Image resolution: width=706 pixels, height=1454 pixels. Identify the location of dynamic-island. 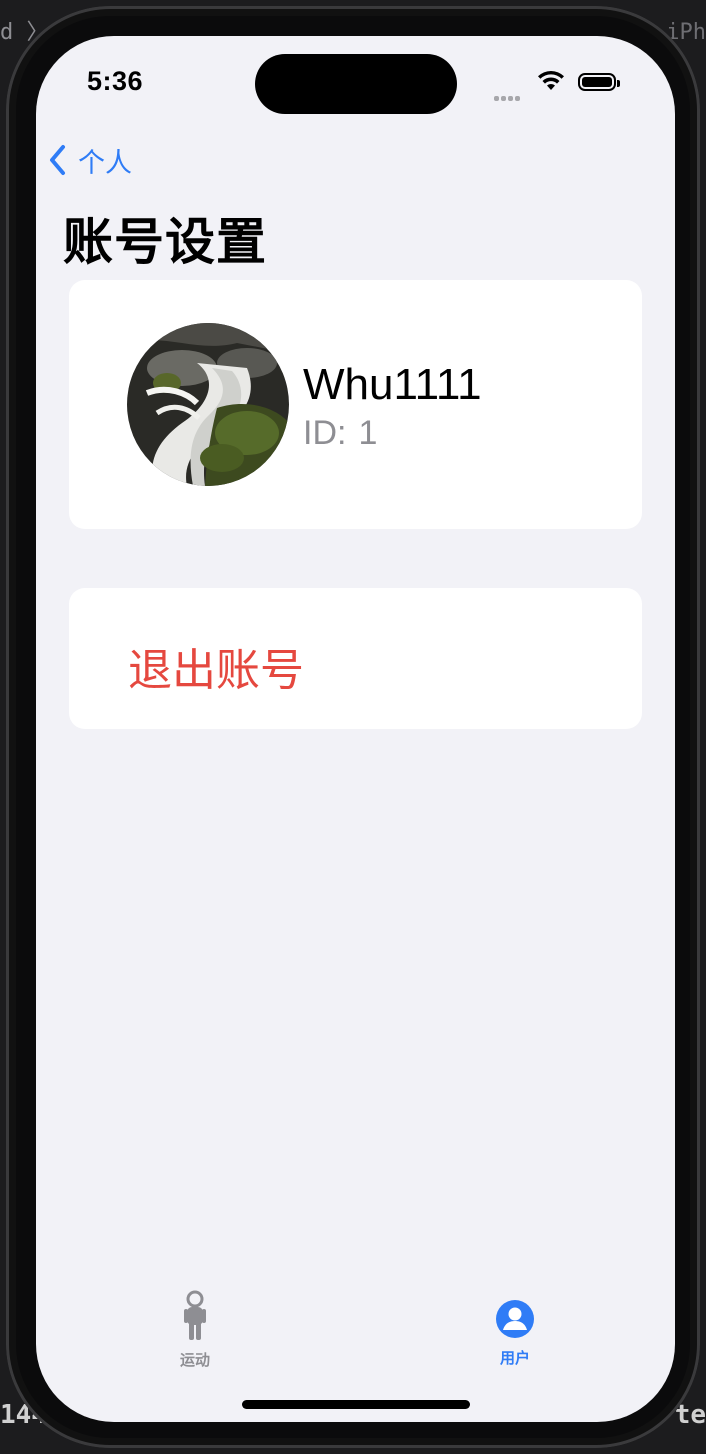
(356, 84).